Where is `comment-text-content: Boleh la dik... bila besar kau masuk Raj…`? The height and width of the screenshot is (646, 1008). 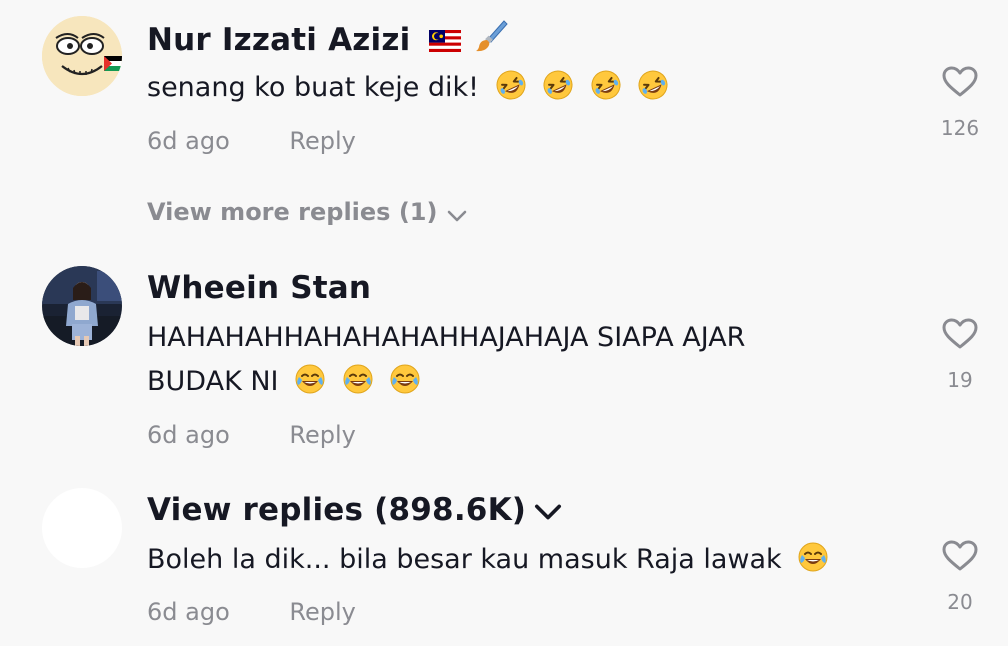 comment-text-content: Boleh la dik... bila besar kau masuk Raj… is located at coordinates (464, 559).